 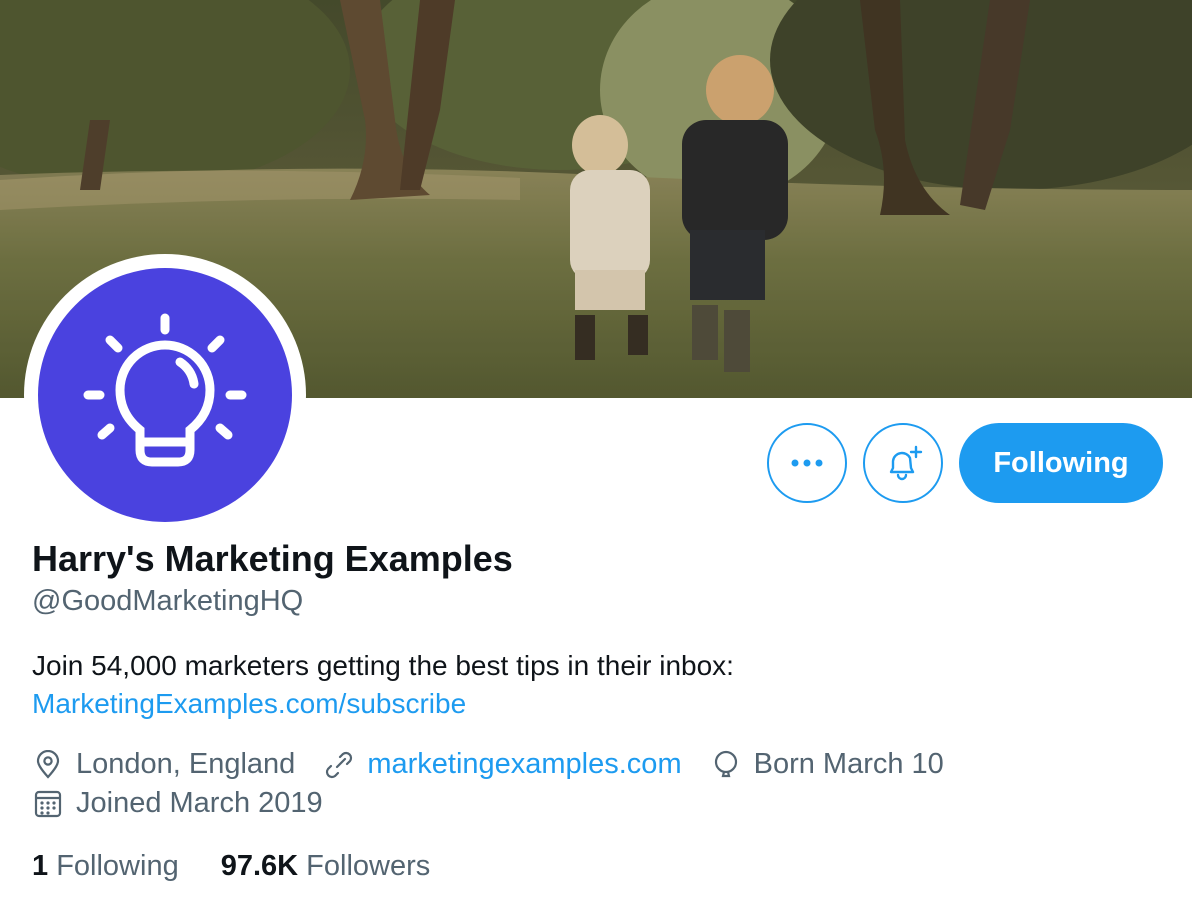 I want to click on more-button, so click(x=807, y=463).